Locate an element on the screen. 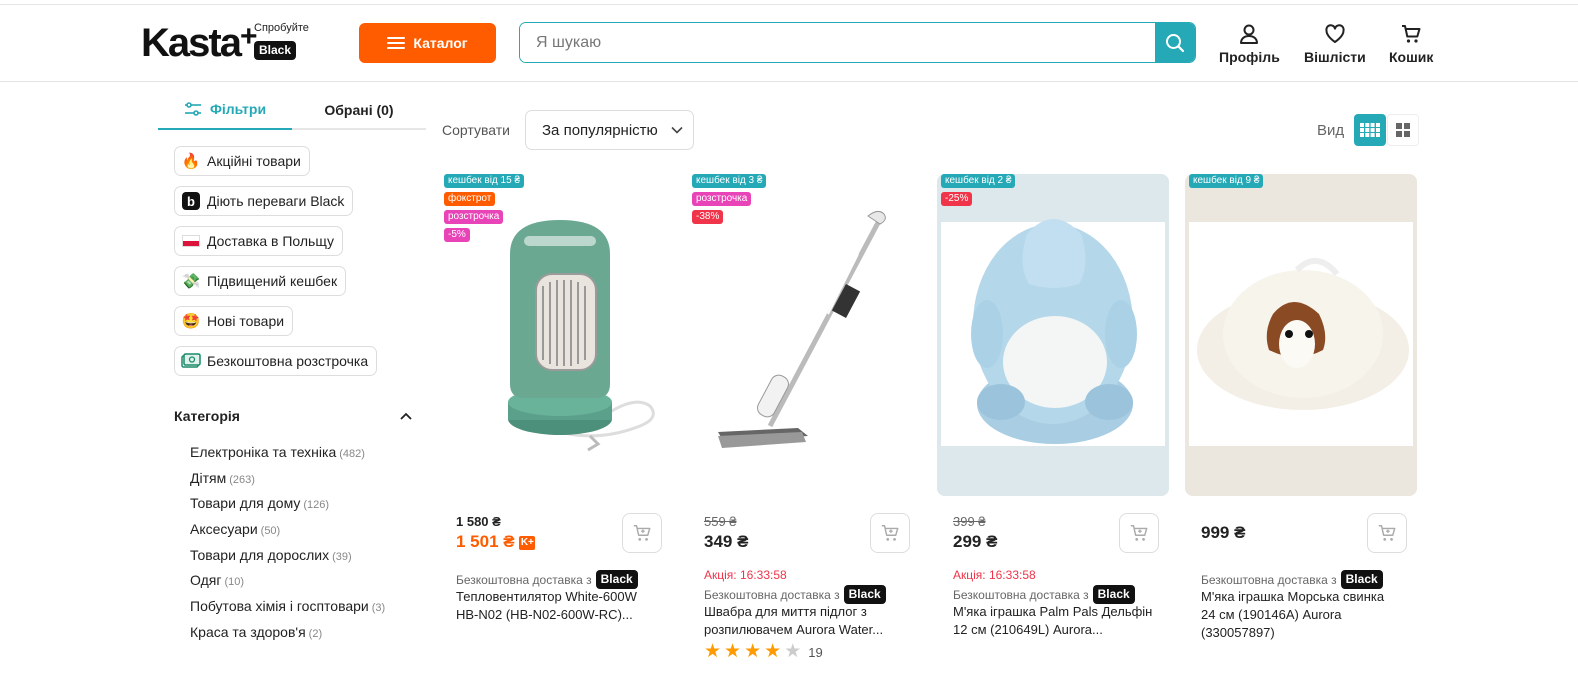 The width and height of the screenshot is (1578, 676). price-original: 1 580 ₴ is located at coordinates (478, 521).